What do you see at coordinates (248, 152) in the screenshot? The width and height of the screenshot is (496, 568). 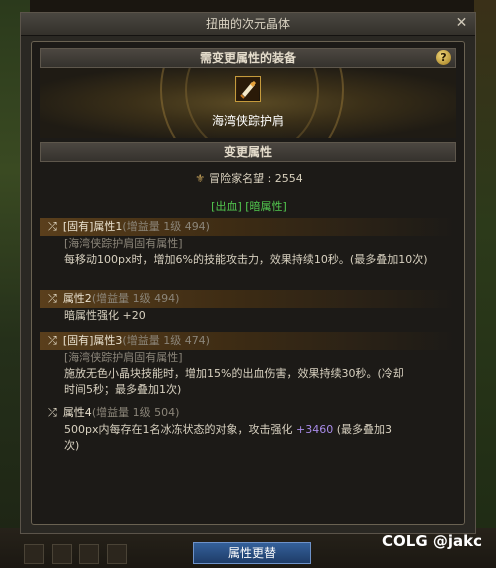 I see `section-title: 变更属性` at bounding box center [248, 152].